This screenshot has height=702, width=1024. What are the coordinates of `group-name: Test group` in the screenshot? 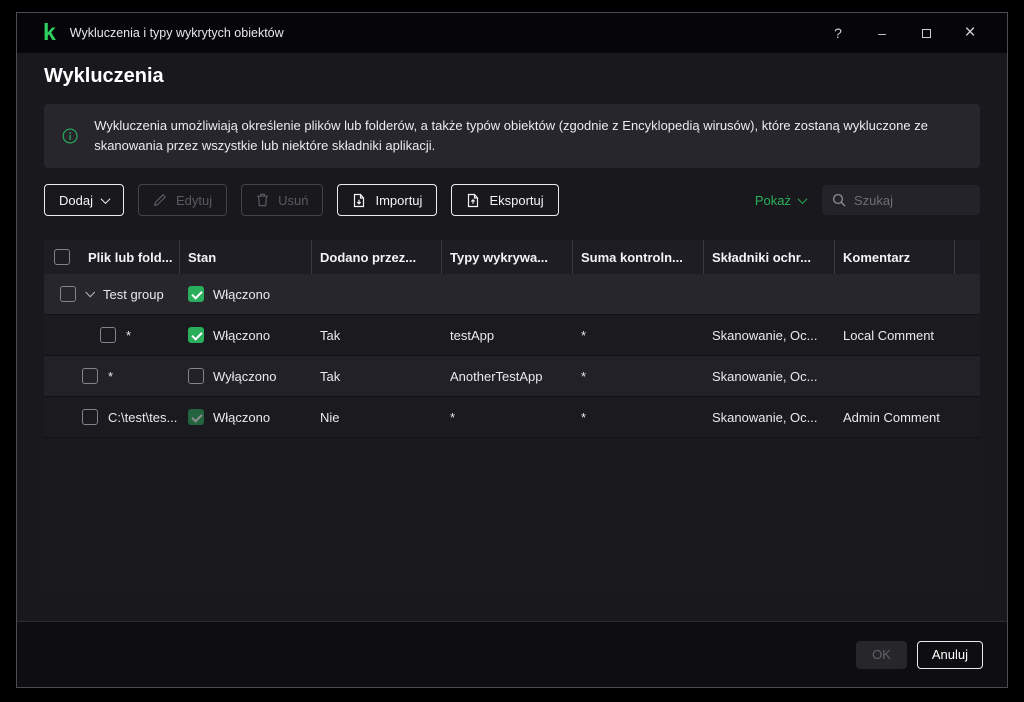 It's located at (133, 294).